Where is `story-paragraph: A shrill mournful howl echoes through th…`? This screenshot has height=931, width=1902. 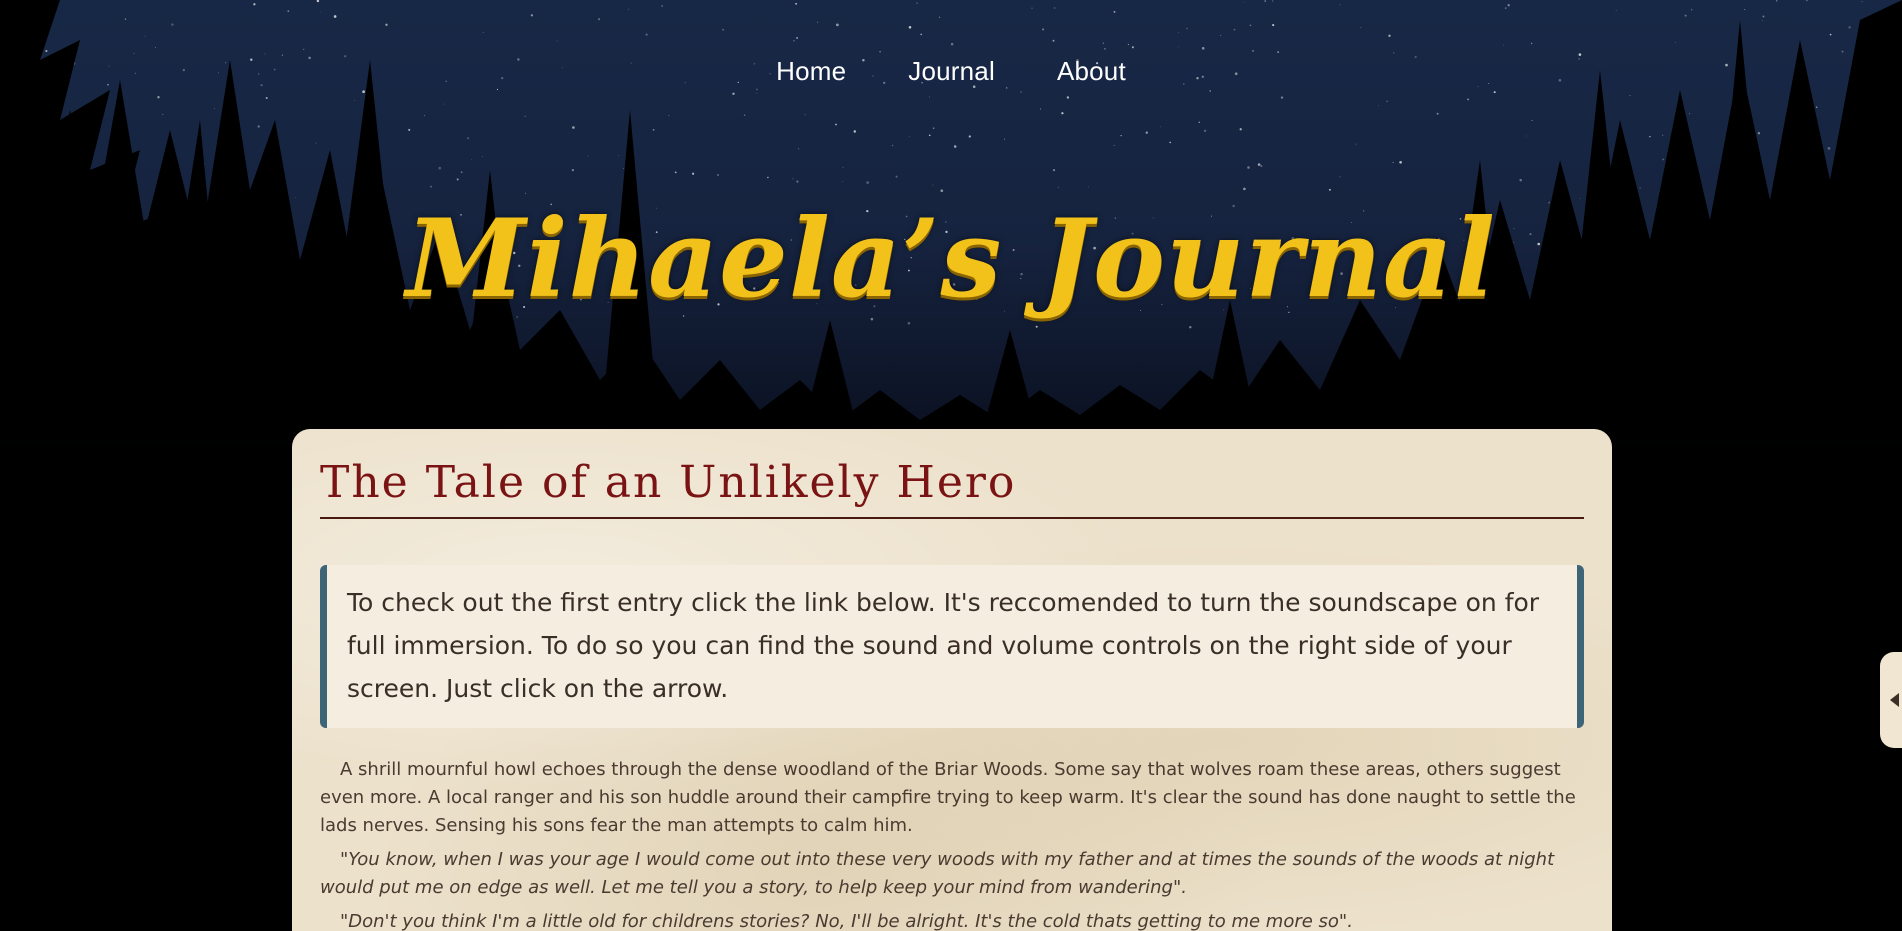 story-paragraph: A shrill mournful howl echoes through th… is located at coordinates (948, 798).